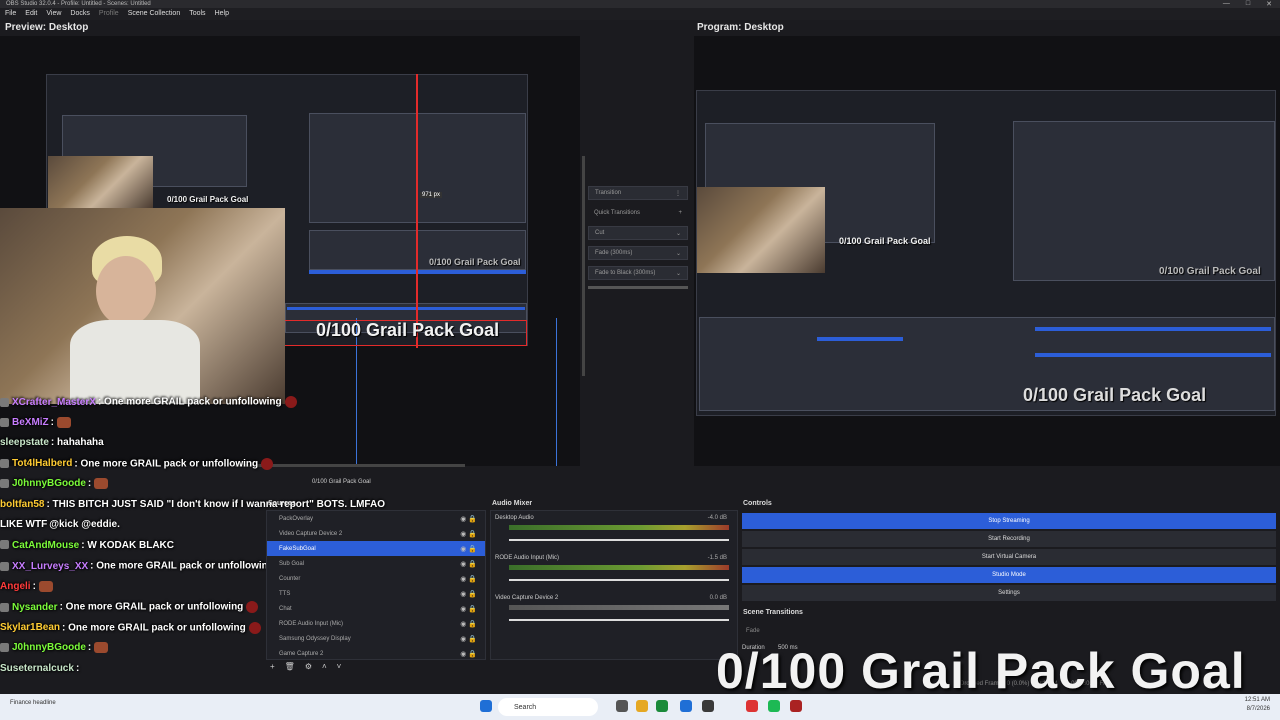 The height and width of the screenshot is (720, 1280). Describe the element at coordinates (339, 666) in the screenshot. I see `down-icon: ˅` at that location.